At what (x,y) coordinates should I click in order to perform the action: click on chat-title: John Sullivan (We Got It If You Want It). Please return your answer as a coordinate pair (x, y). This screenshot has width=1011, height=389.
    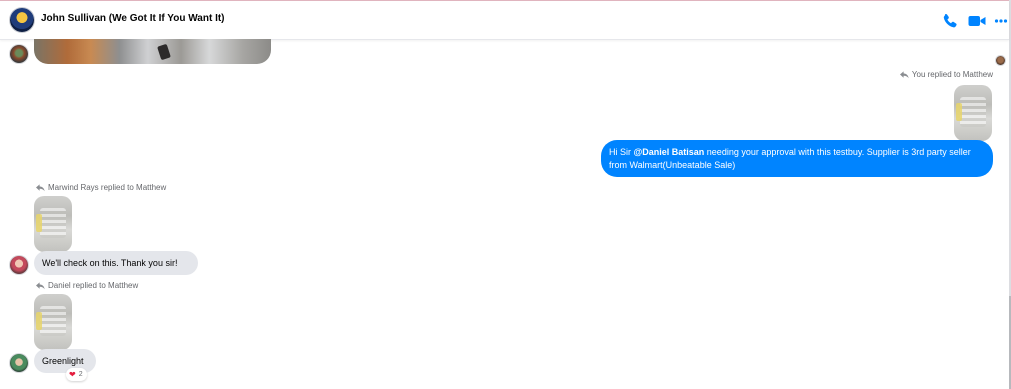
    Looking at the image, I should click on (133, 18).